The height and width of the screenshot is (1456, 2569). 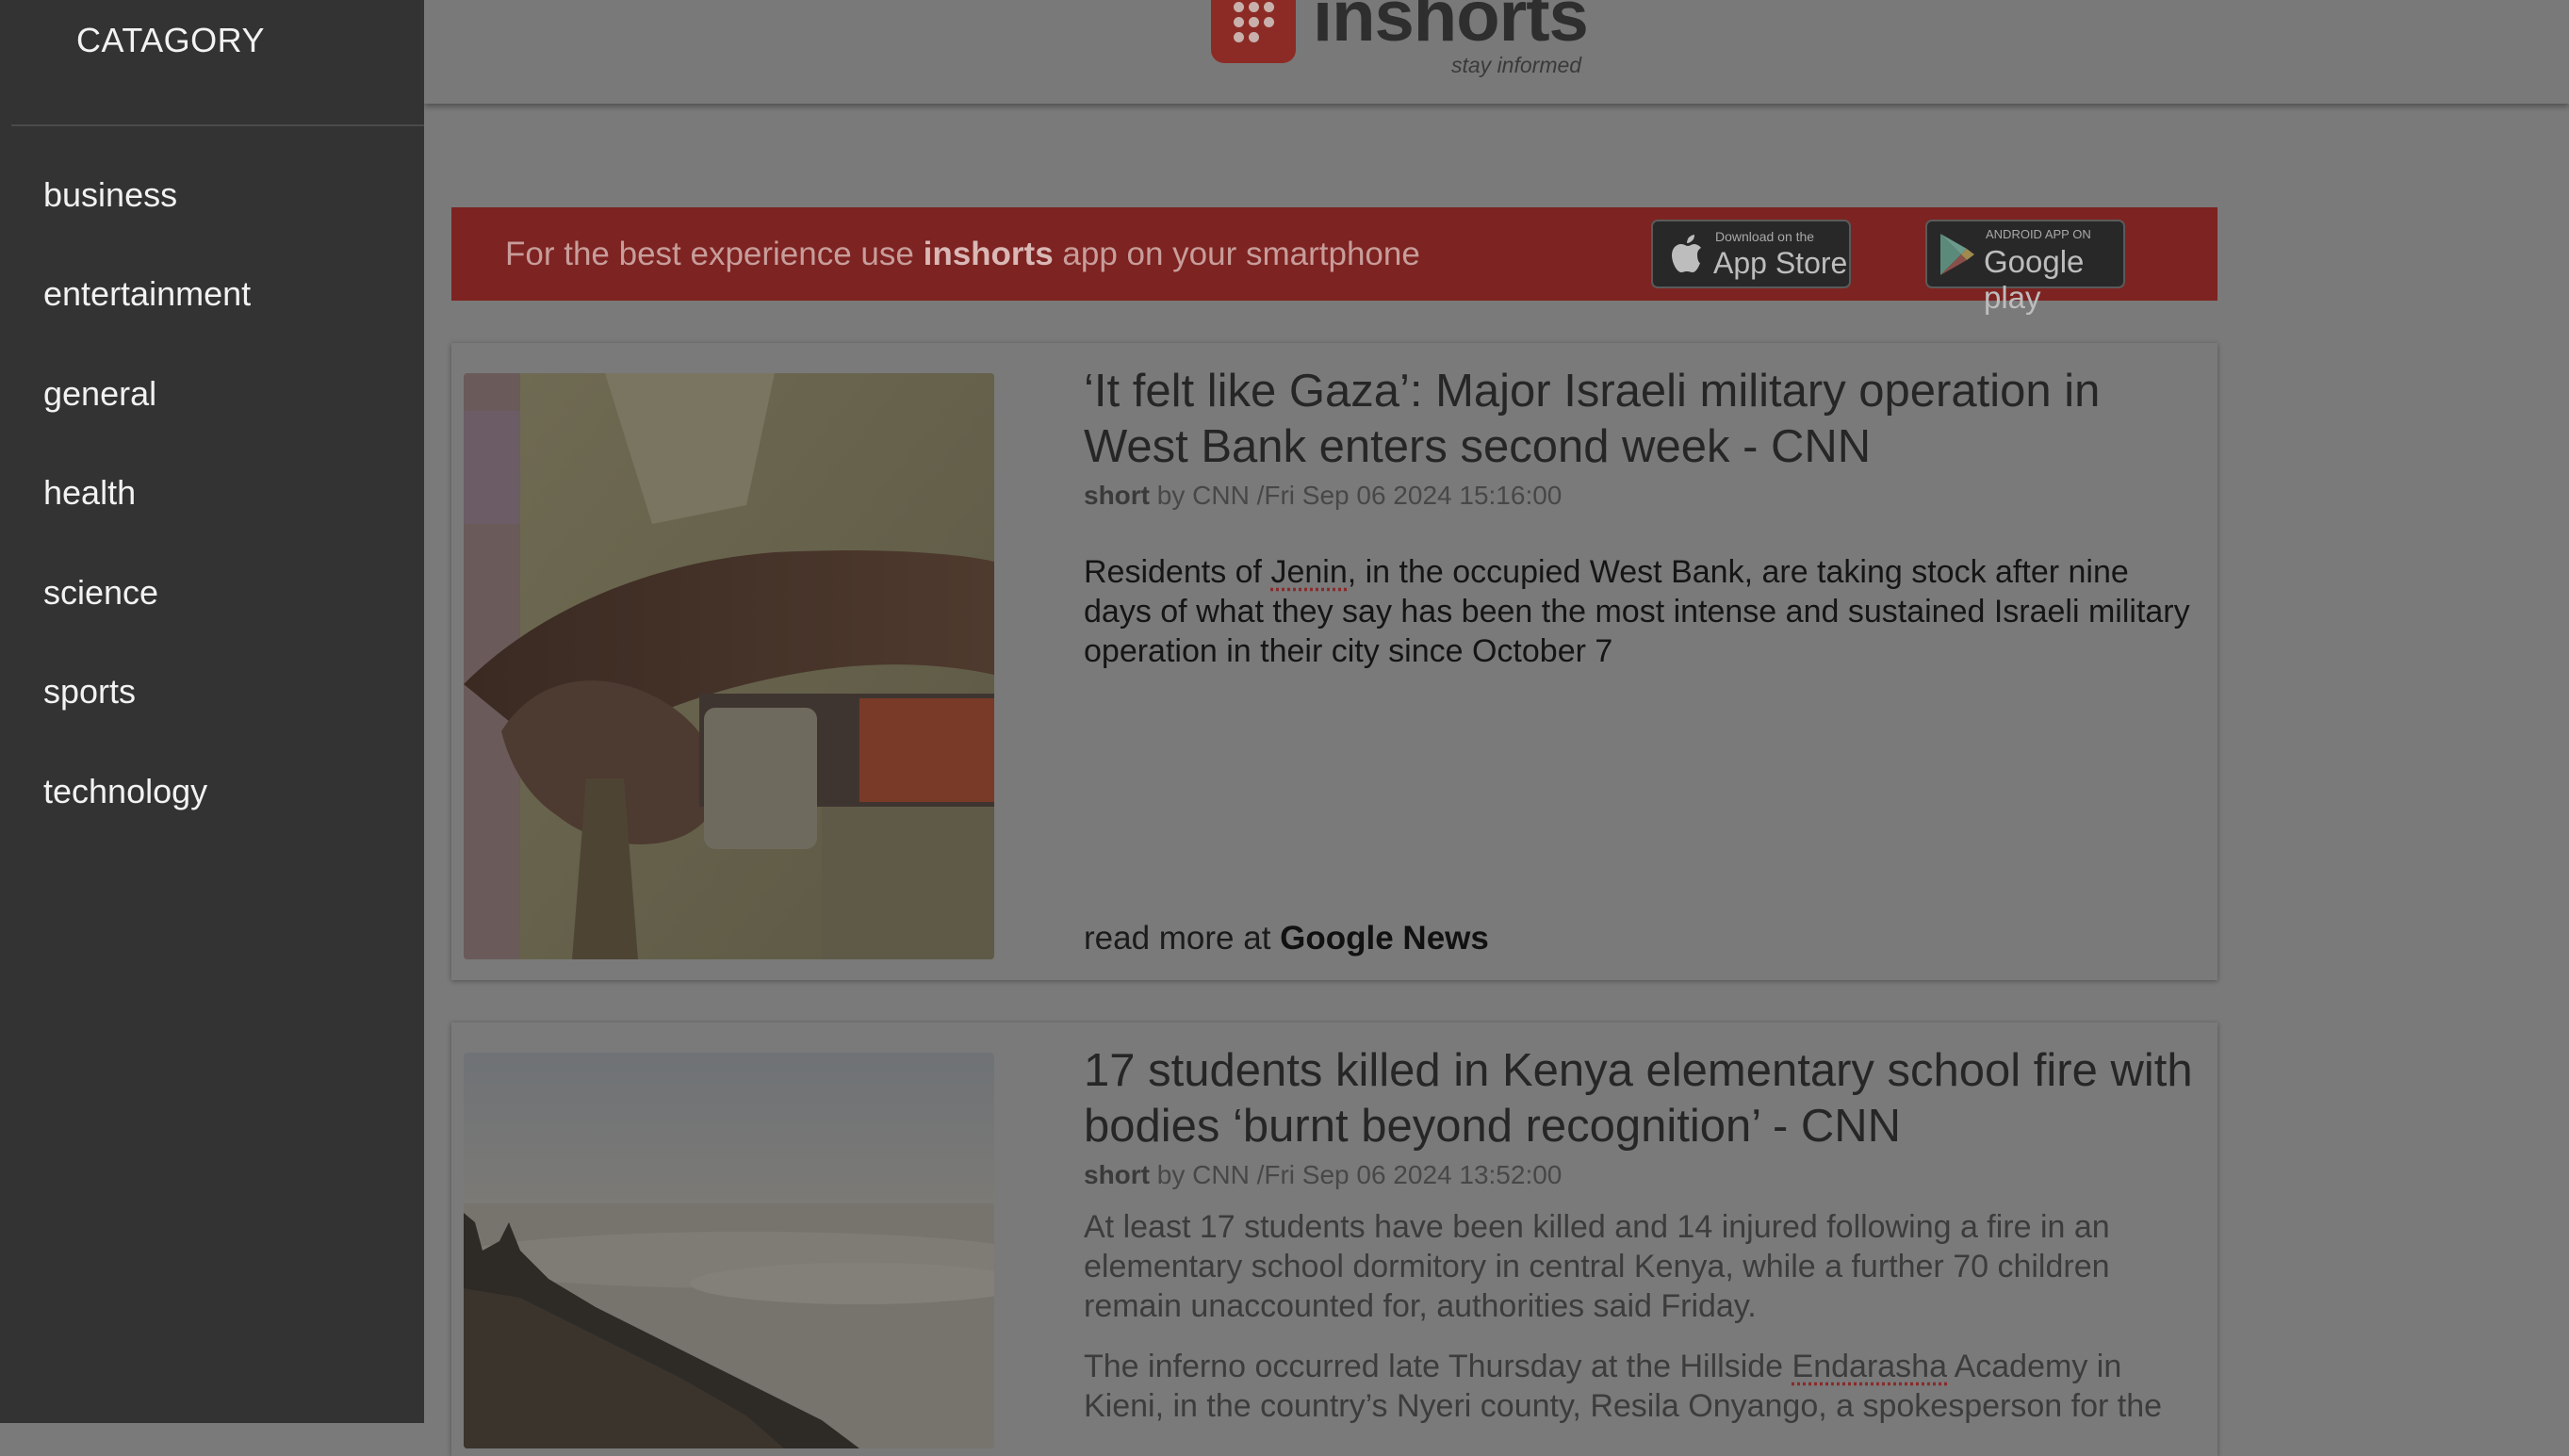 I want to click on logo-wordmark: inshorts, so click(x=1450, y=28).